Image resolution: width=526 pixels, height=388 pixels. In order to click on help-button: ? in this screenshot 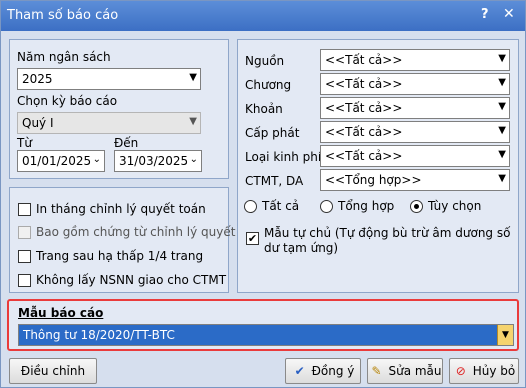, I will do `click(485, 14)`.